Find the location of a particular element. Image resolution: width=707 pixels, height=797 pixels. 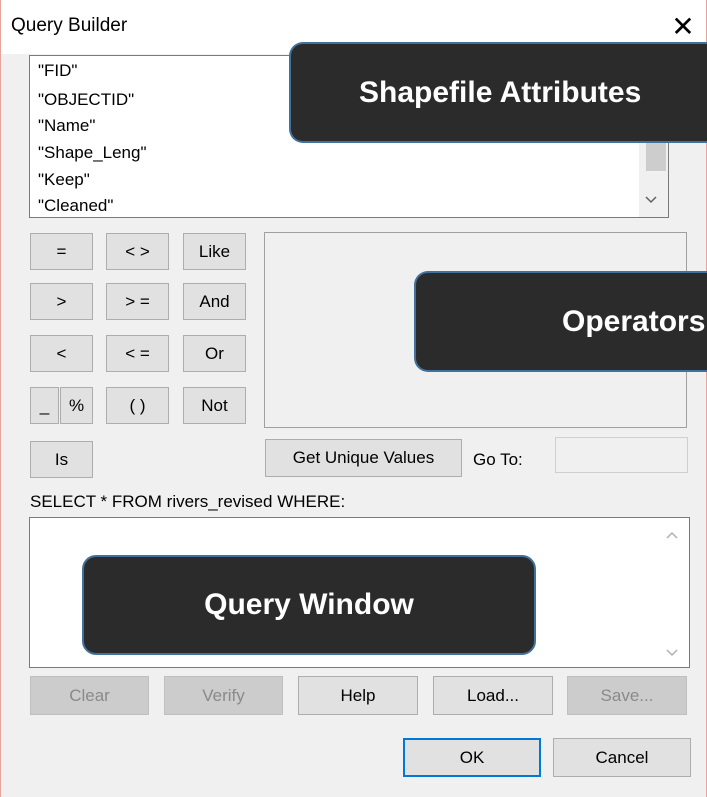

operators-callout: Operators is located at coordinates (560, 321).